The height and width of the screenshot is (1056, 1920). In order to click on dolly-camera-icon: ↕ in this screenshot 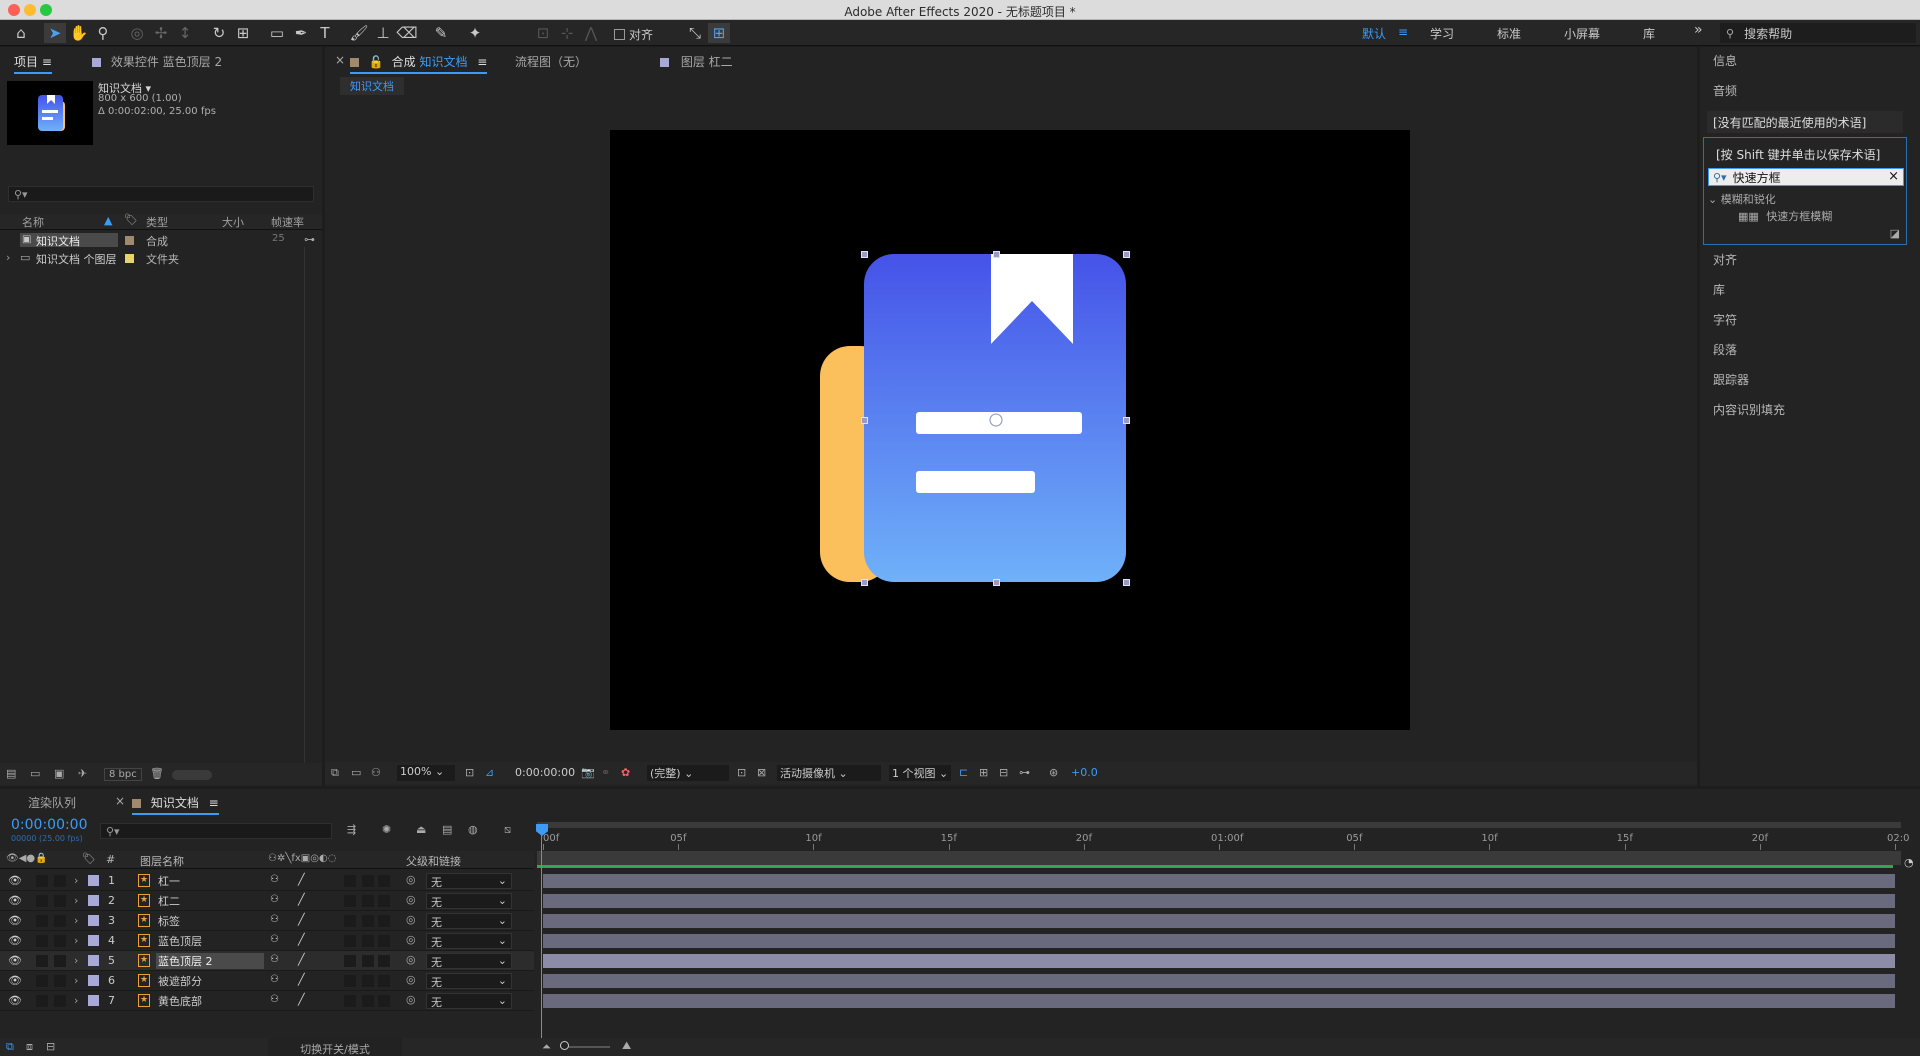, I will do `click(185, 33)`.